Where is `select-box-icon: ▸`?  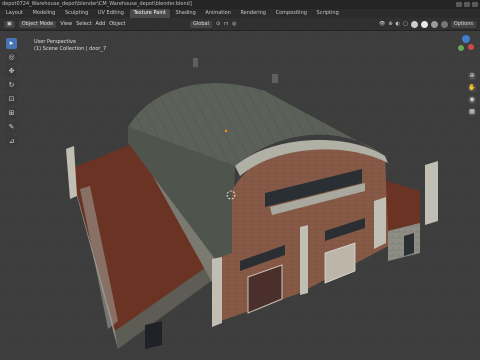 select-box-icon: ▸ is located at coordinates (11, 43).